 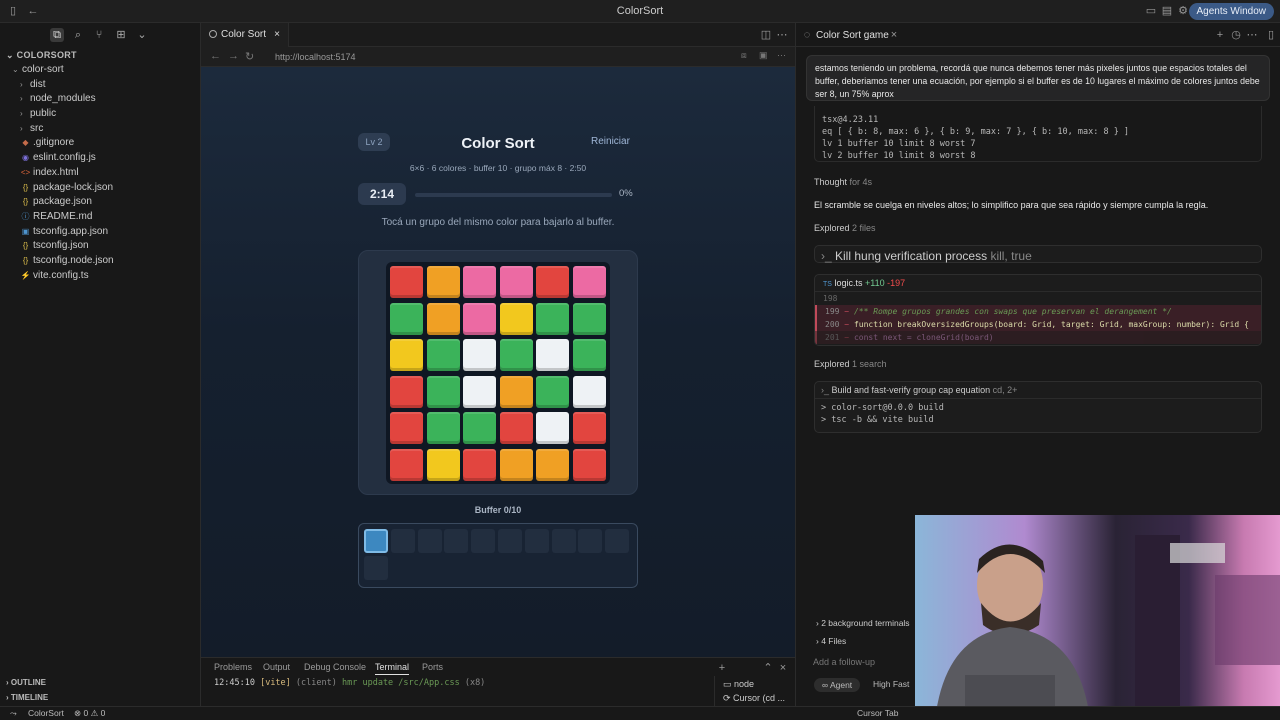 I want to click on close-panel-icon: ×, so click(x=783, y=668).